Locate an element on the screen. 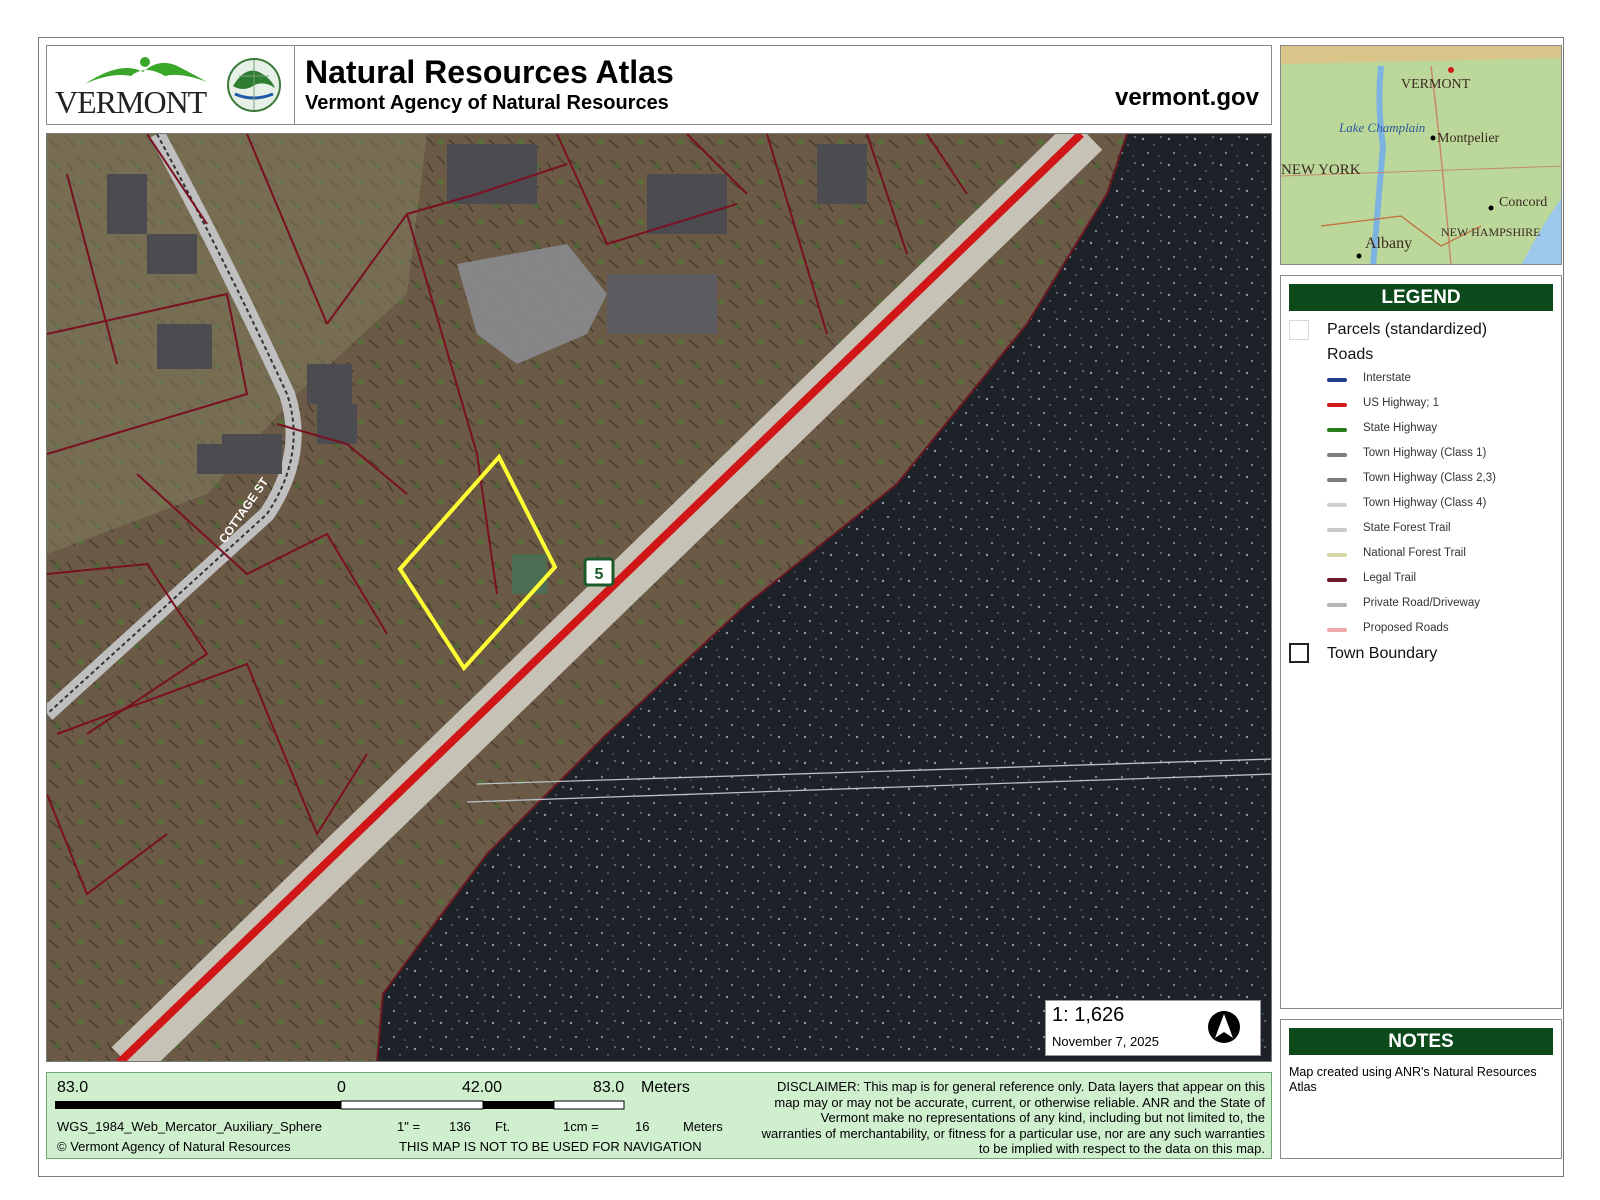 This screenshot has height=1200, width=1600. town-boundary-swatch is located at coordinates (1299, 653).